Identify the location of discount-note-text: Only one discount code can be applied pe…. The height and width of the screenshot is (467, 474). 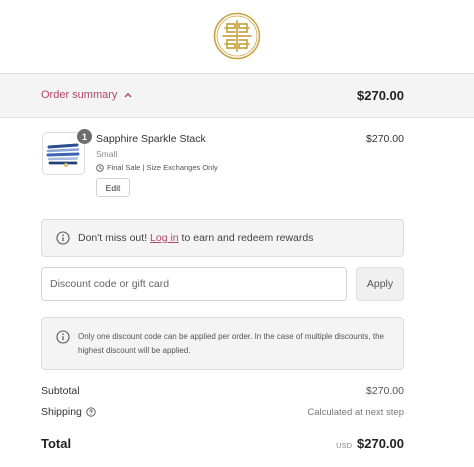
(231, 343).